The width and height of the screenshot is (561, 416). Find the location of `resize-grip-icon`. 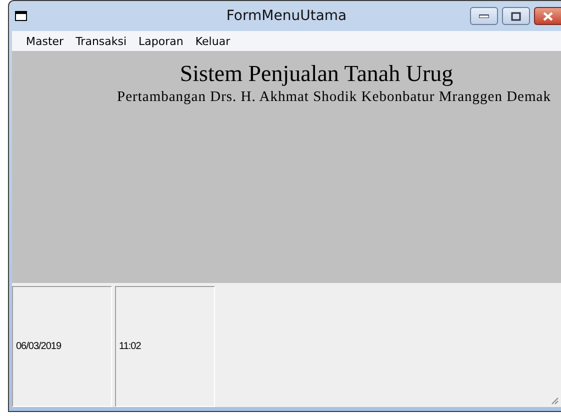

resize-grip-icon is located at coordinates (554, 400).